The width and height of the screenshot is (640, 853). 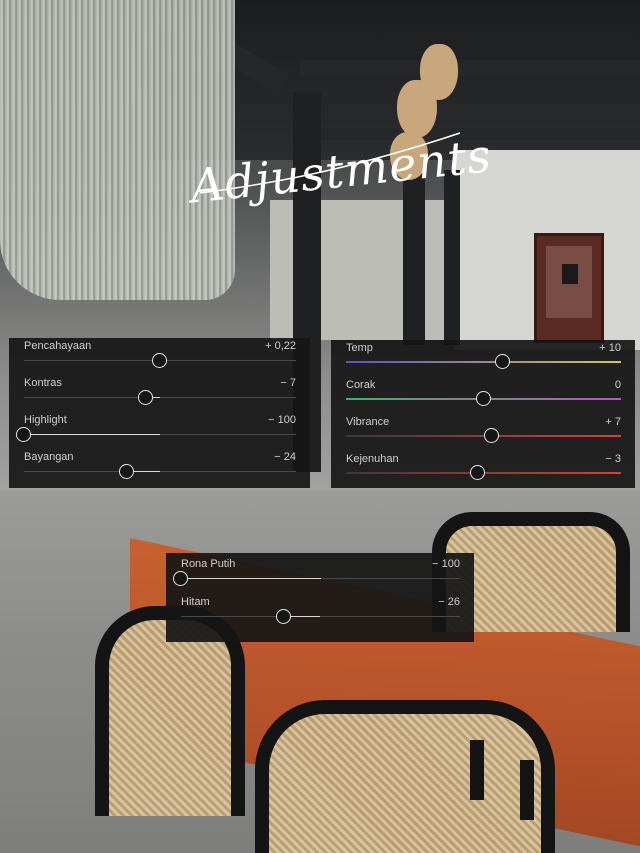 What do you see at coordinates (195, 602) in the screenshot?
I see `slider-label: Hitam` at bounding box center [195, 602].